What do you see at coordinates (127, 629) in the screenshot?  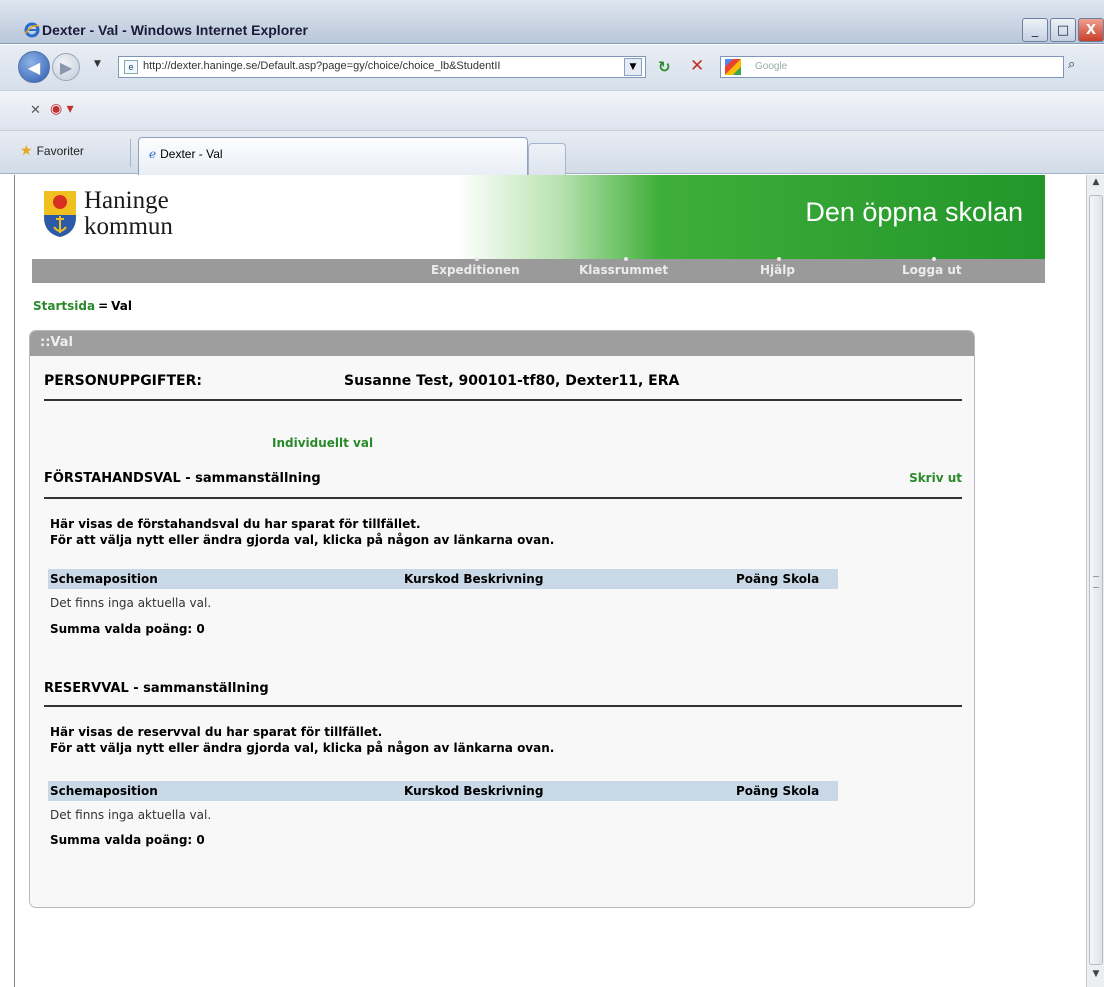 I see `first-choice-sum: Summa valda poäng: 0` at bounding box center [127, 629].